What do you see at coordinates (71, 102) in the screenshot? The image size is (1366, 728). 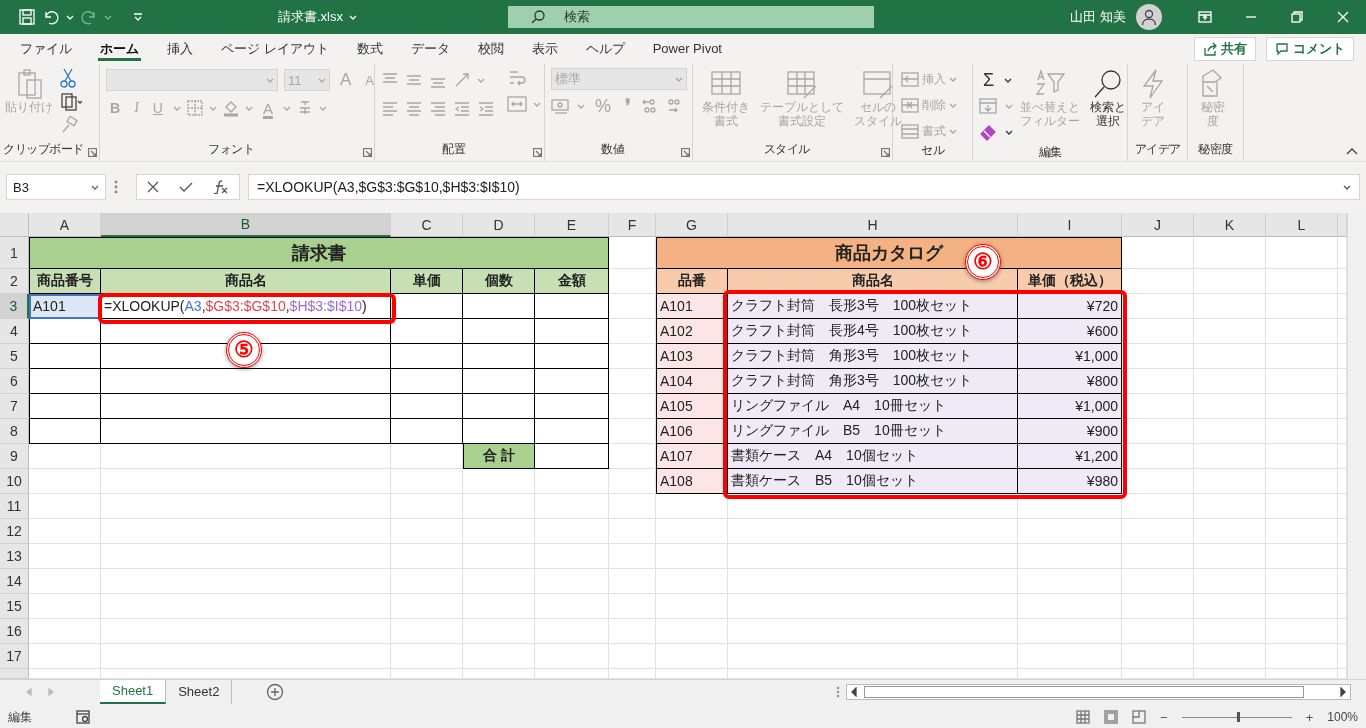 I see `copy-icon` at bounding box center [71, 102].